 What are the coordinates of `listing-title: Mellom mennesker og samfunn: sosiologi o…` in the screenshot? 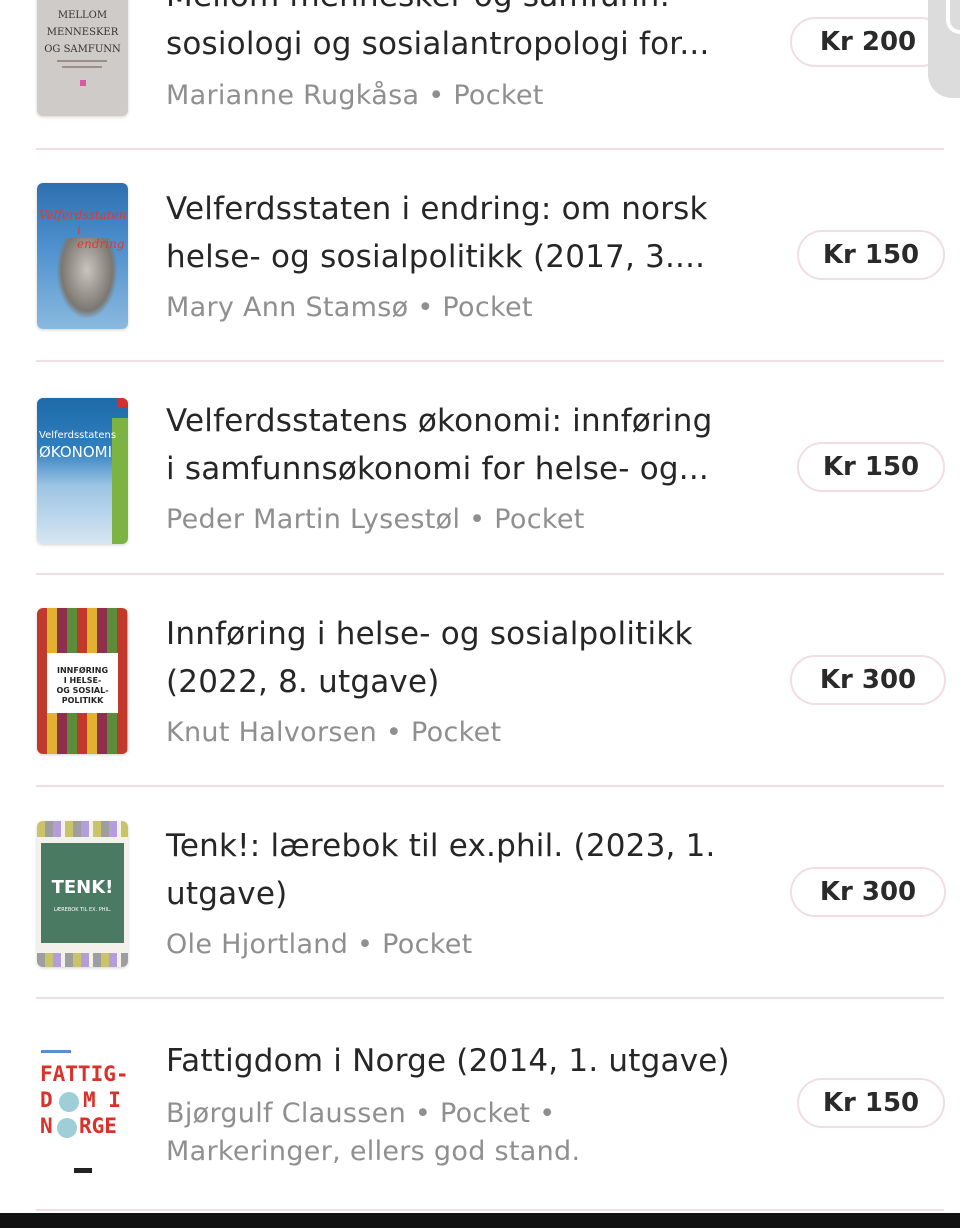 It's located at (466, 34).